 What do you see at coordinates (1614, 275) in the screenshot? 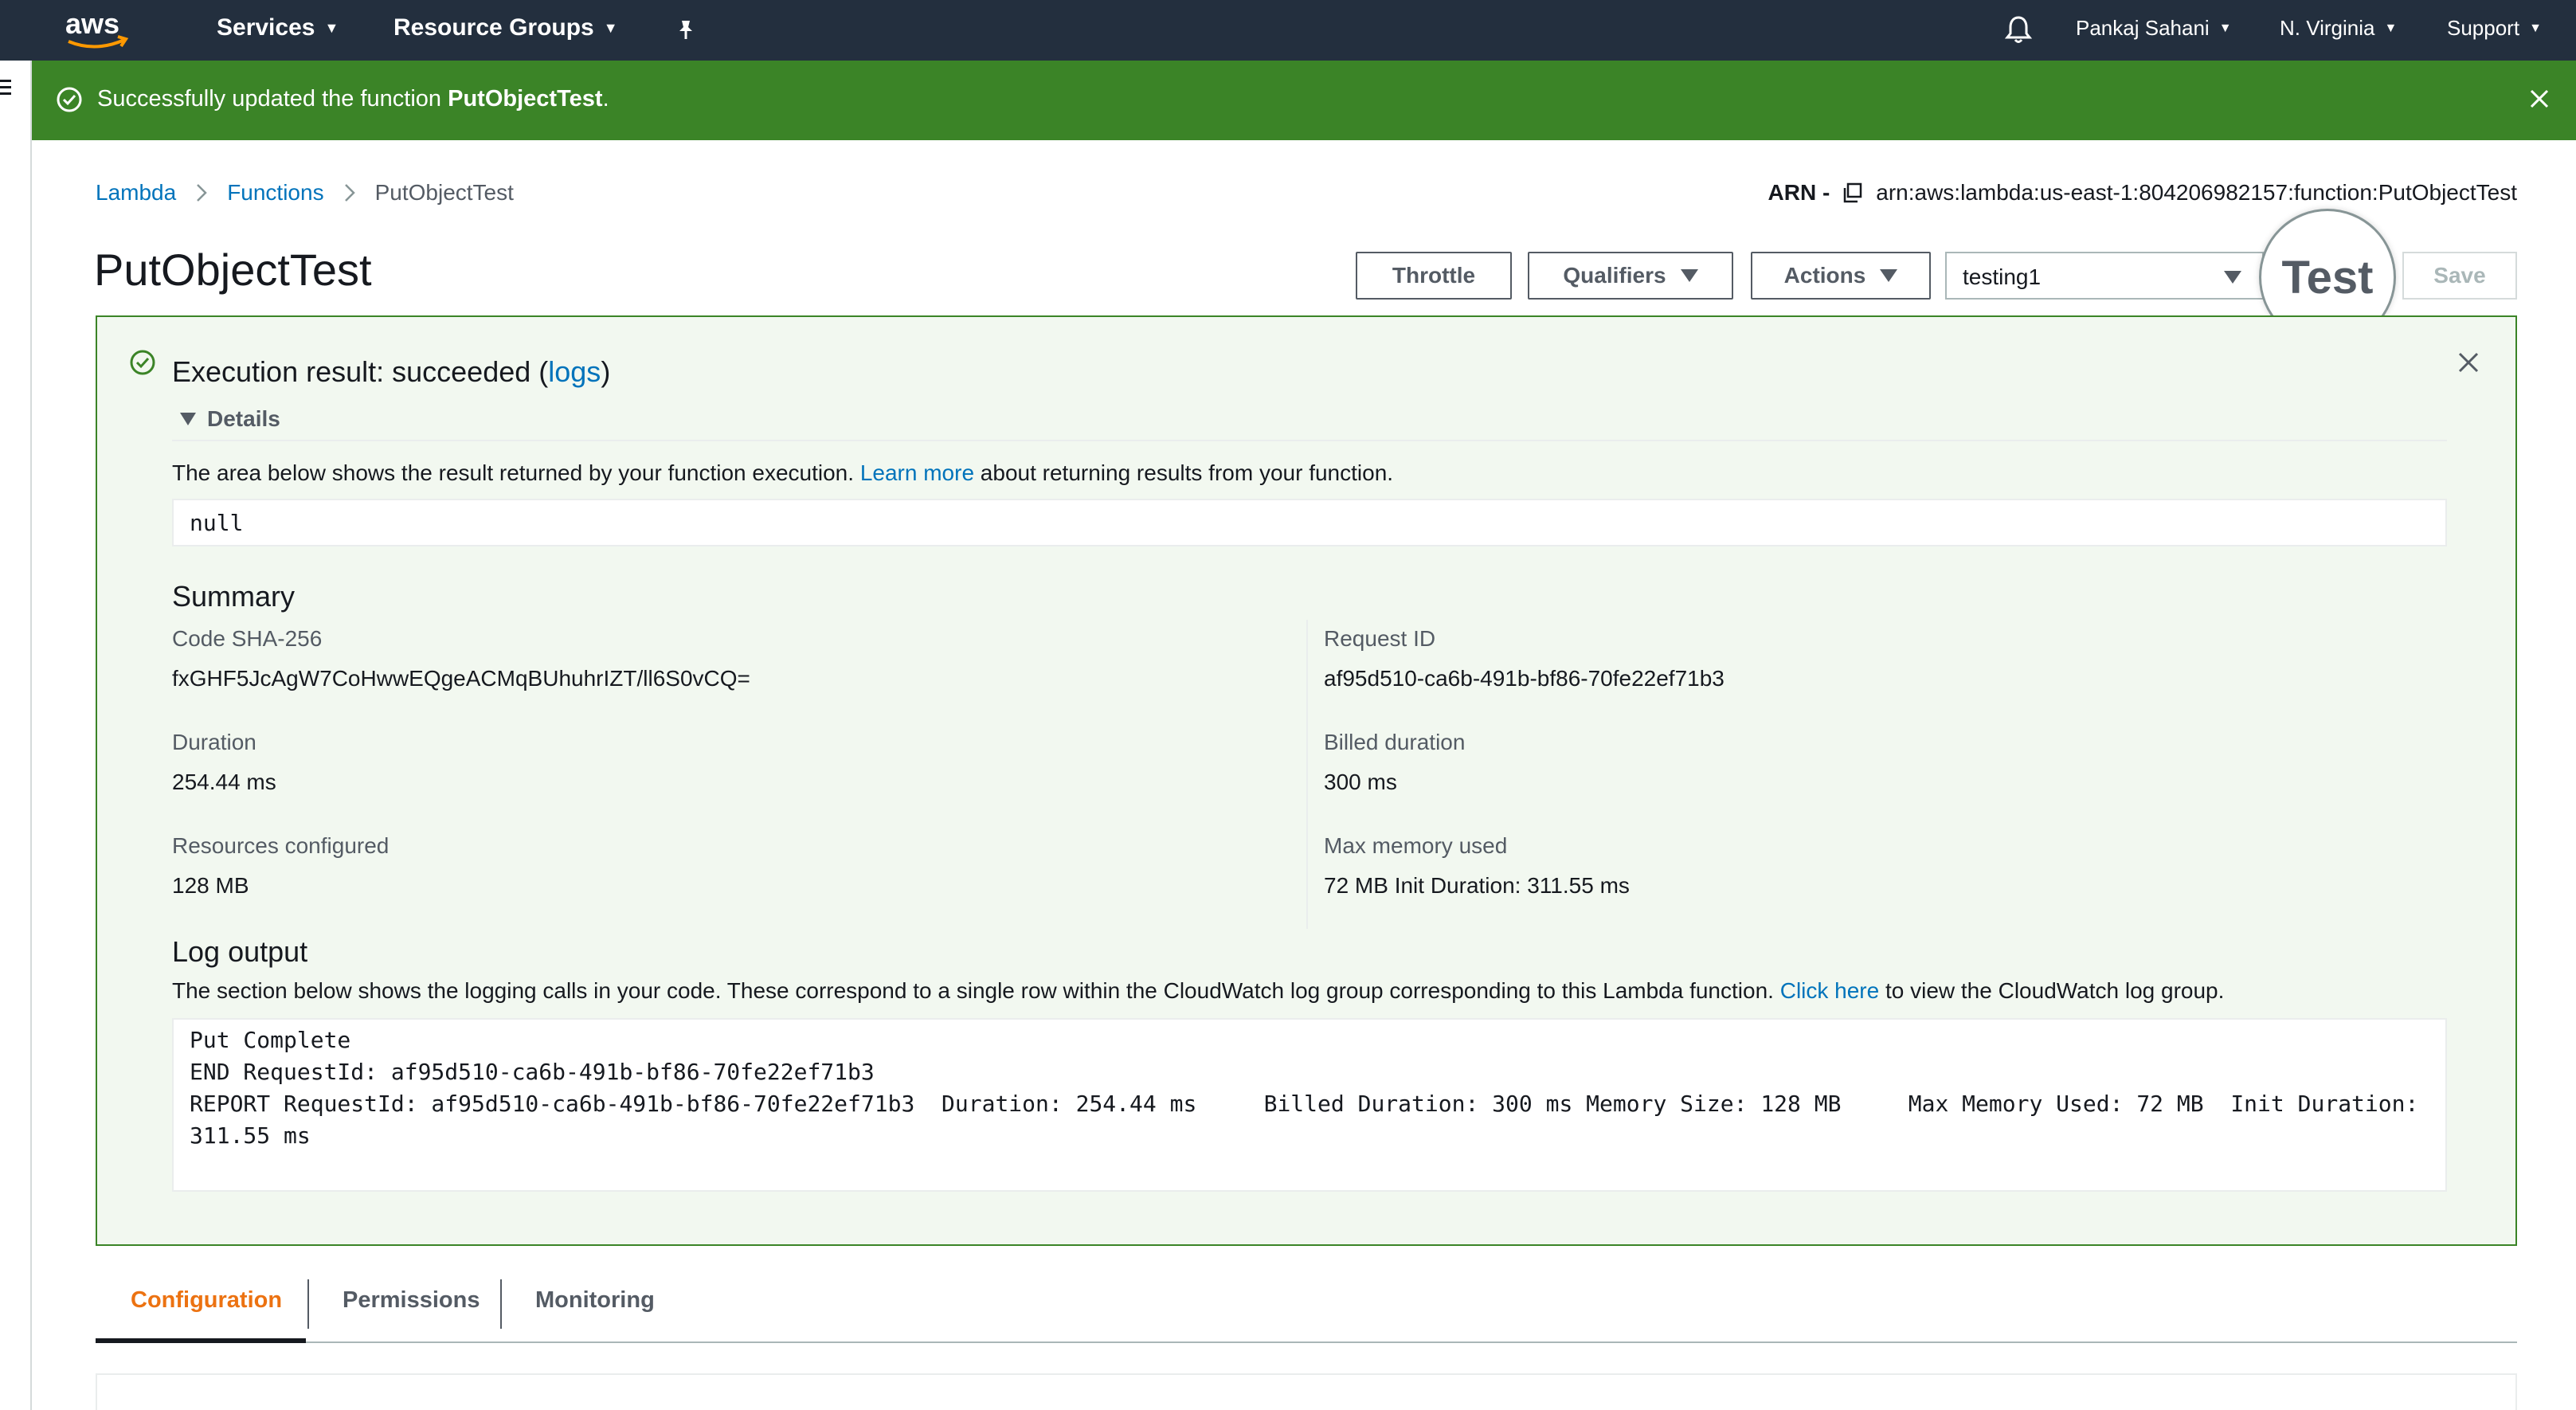
I see `qualifiers-label: Qualifiers` at bounding box center [1614, 275].